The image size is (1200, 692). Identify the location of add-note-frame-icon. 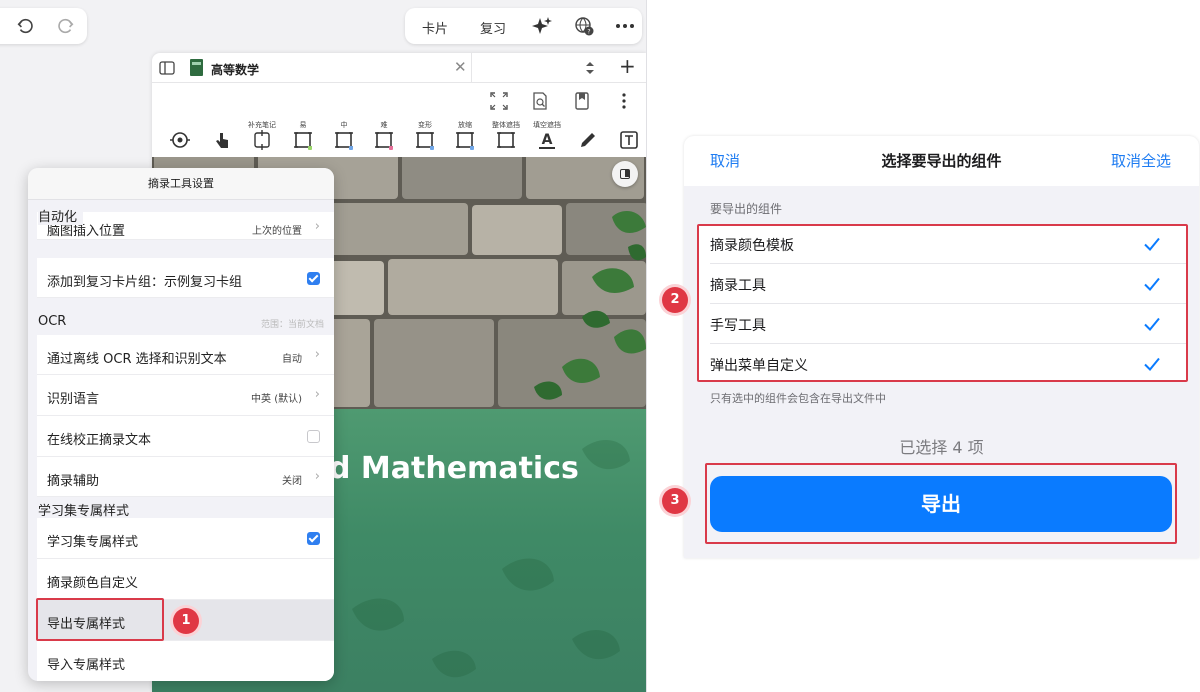
(262, 140).